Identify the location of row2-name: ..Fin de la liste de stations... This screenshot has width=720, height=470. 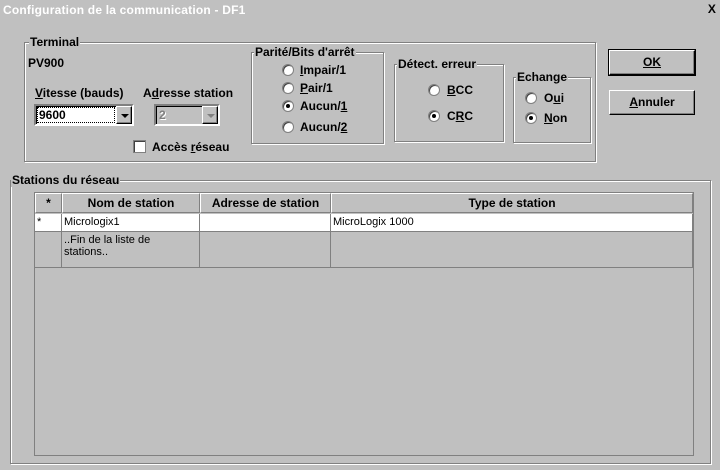
(131, 250).